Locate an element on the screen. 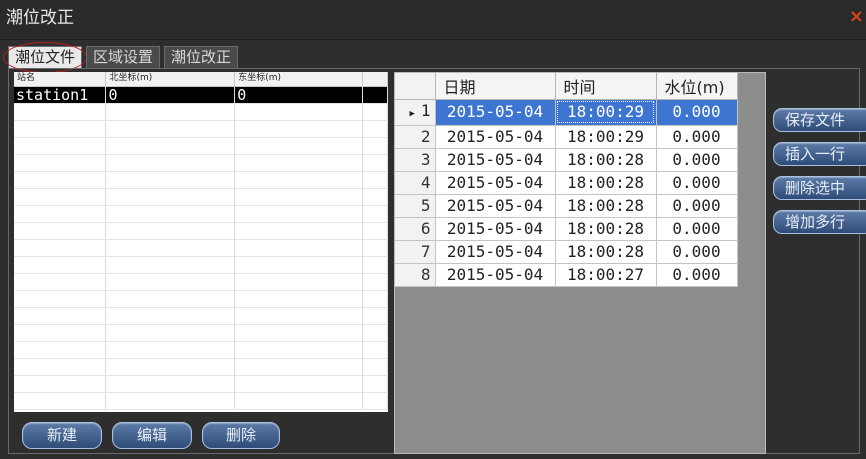 The width and height of the screenshot is (866, 459). column-header-water-level: 水位(m) is located at coordinates (697, 86).